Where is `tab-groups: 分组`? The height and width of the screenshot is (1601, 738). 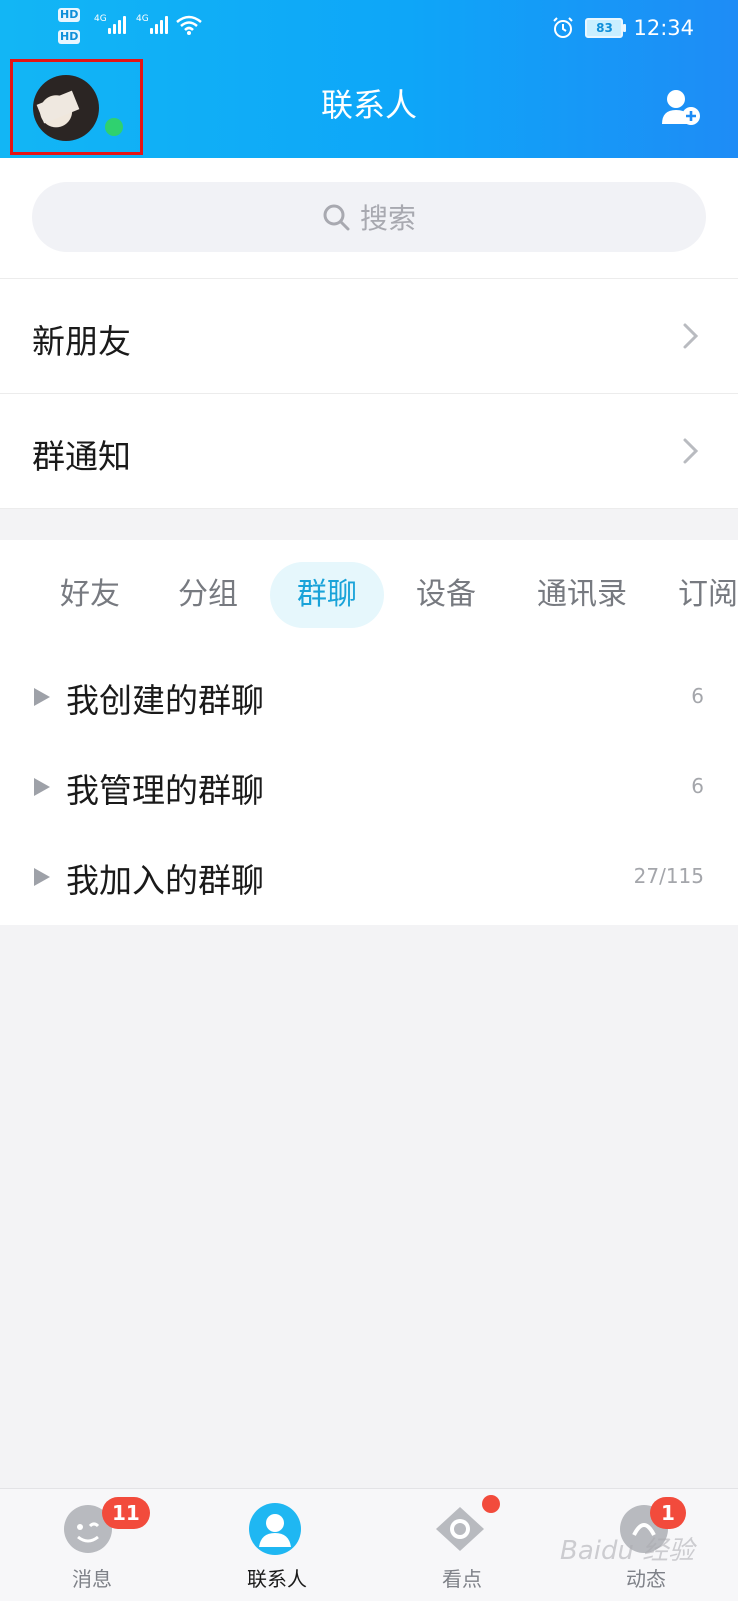 tab-groups: 分组 is located at coordinates (208, 595).